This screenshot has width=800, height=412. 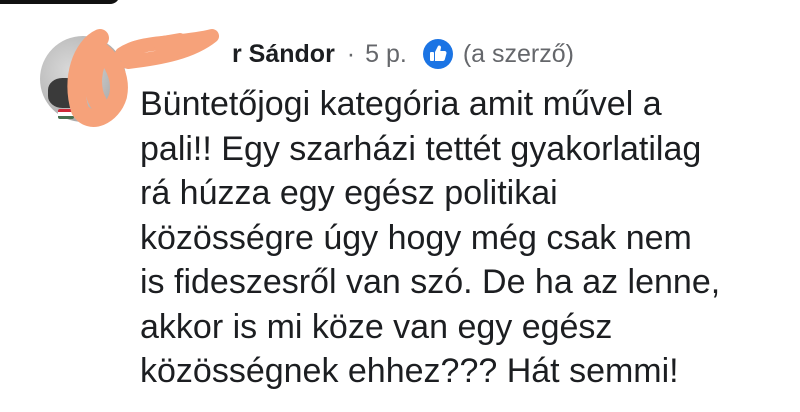 What do you see at coordinates (60, 2) in the screenshot?
I see `top-edge-crop` at bounding box center [60, 2].